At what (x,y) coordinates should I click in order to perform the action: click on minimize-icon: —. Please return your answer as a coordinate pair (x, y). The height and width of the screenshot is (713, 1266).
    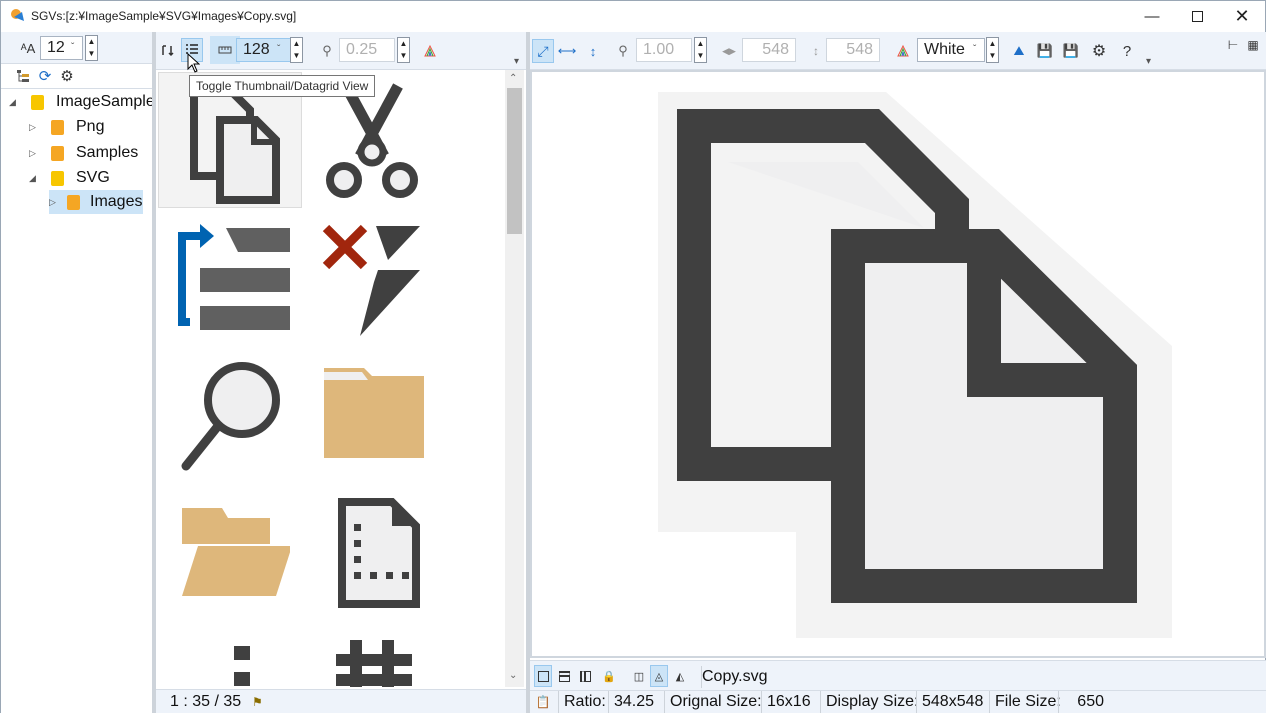
    Looking at the image, I should click on (1152, 16).